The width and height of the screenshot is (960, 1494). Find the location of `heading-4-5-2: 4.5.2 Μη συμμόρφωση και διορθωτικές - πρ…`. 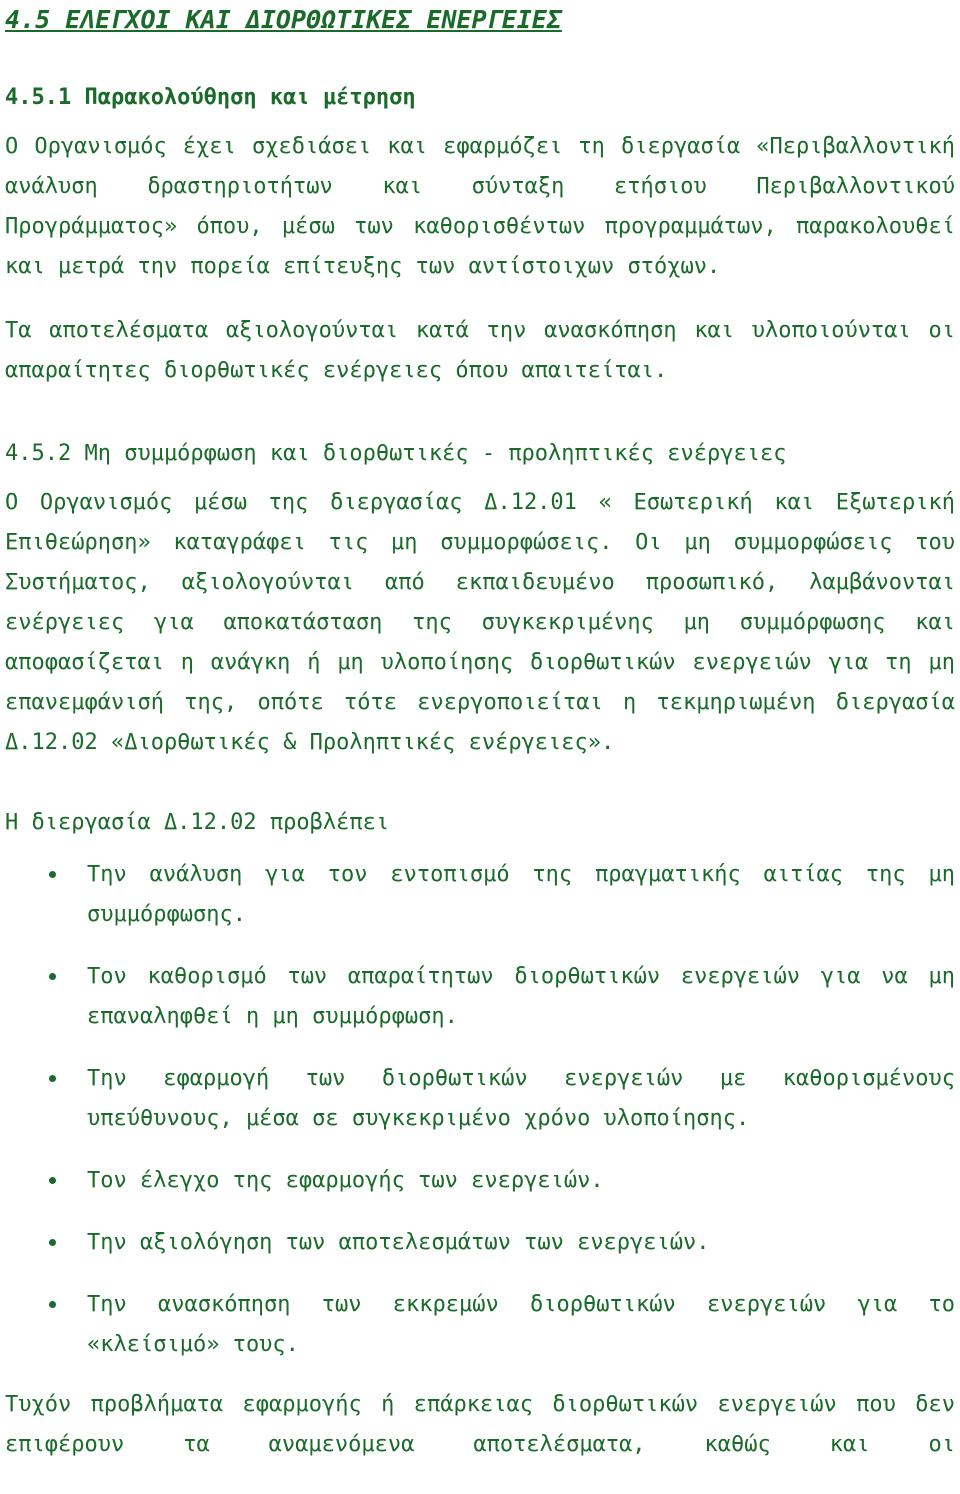

heading-4-5-2: 4.5.2 Μη συμμόρφωση και διορθωτικές - πρ… is located at coordinates (396, 453).